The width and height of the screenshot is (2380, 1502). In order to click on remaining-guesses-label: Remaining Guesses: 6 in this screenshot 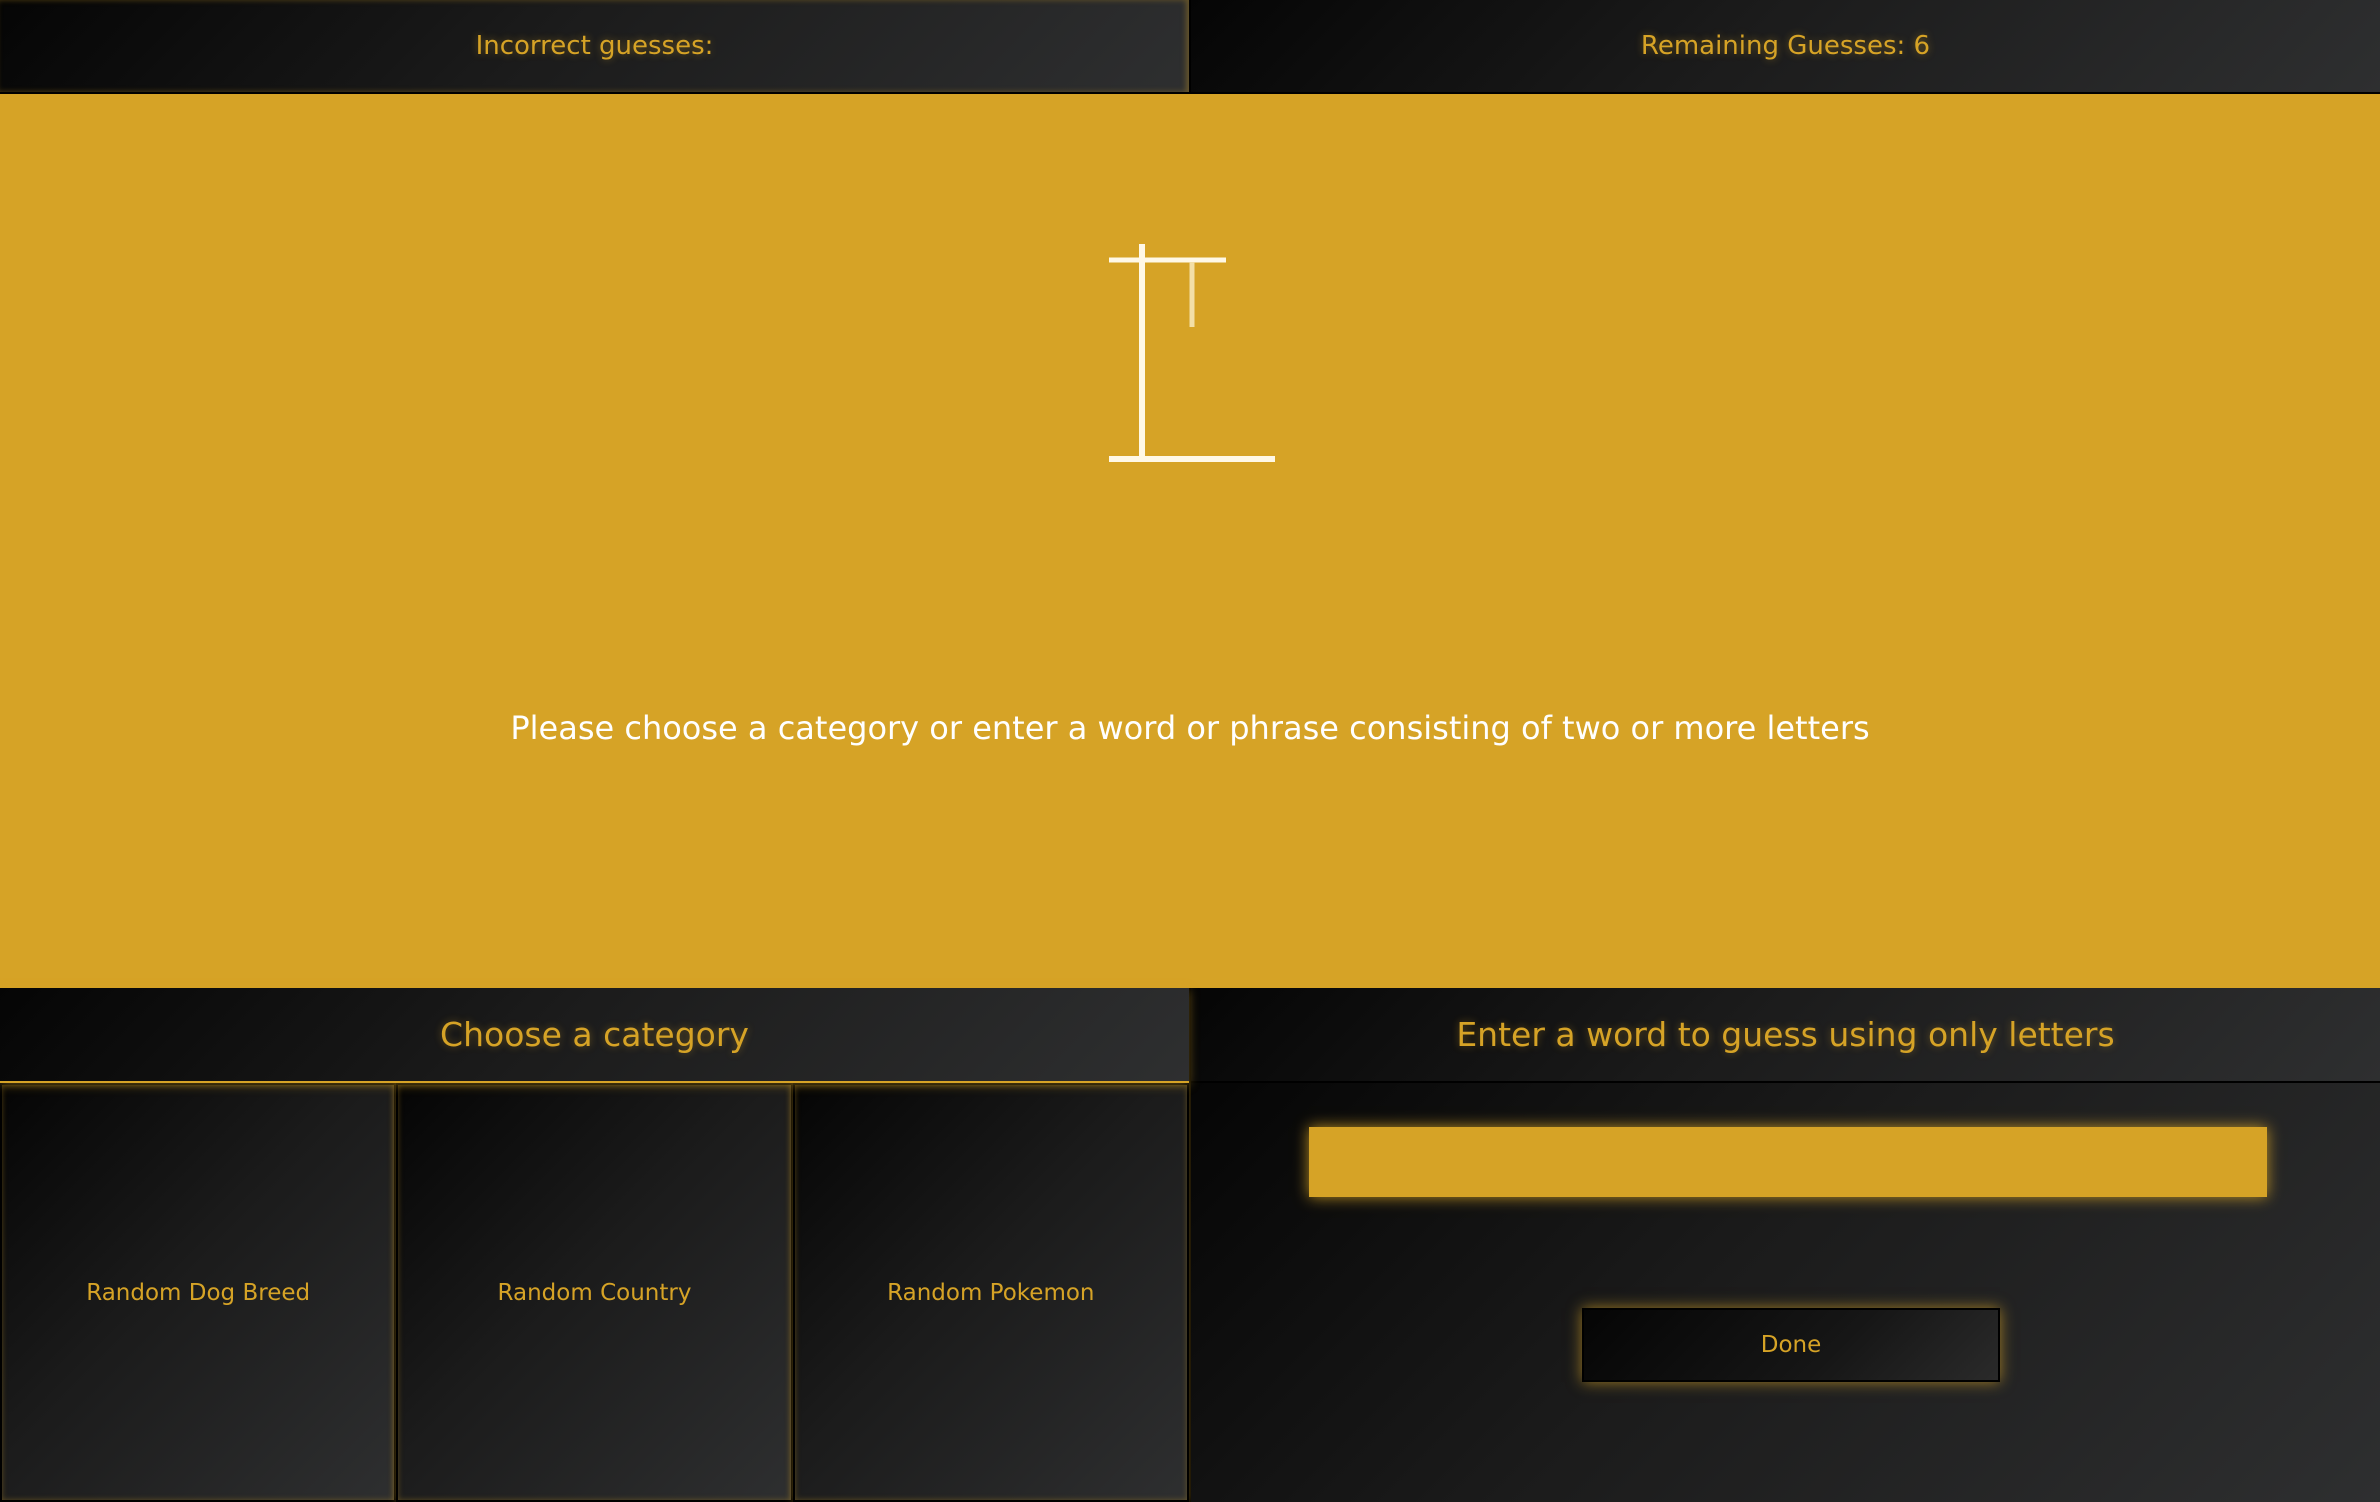, I will do `click(1785, 46)`.